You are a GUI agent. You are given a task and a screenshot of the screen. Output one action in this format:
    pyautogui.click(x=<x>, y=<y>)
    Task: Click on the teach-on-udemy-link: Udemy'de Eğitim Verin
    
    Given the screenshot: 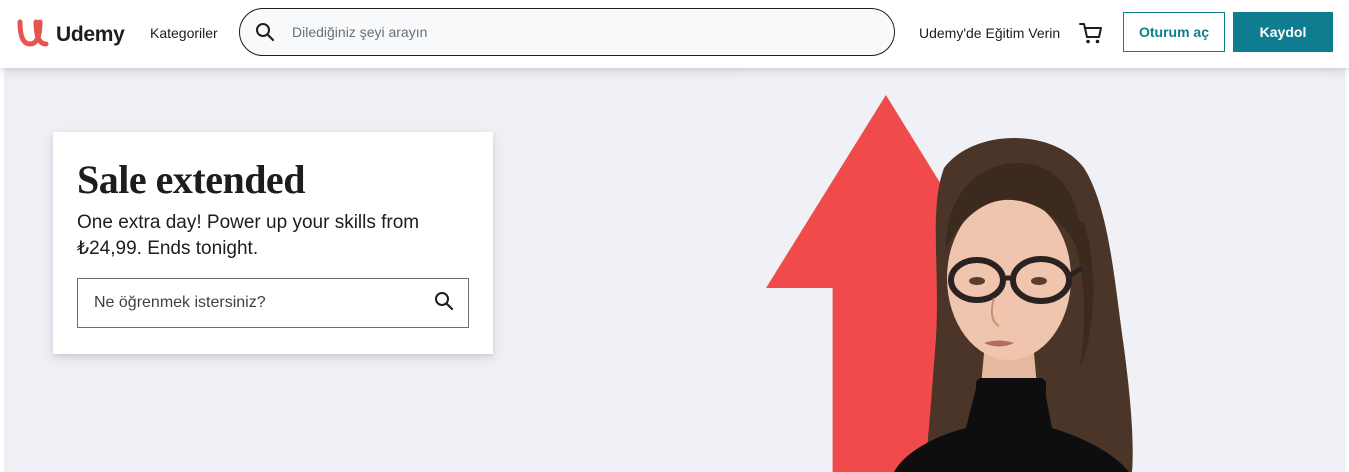 What is the action you would take?
    pyautogui.click(x=989, y=33)
    